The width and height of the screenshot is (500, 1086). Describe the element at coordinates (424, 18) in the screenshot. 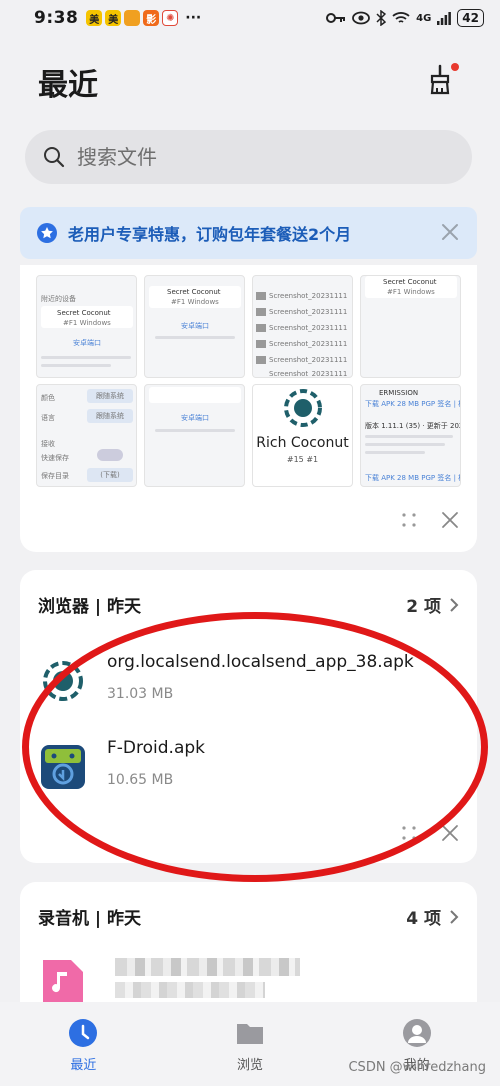

I see `network-type: 4G` at that location.